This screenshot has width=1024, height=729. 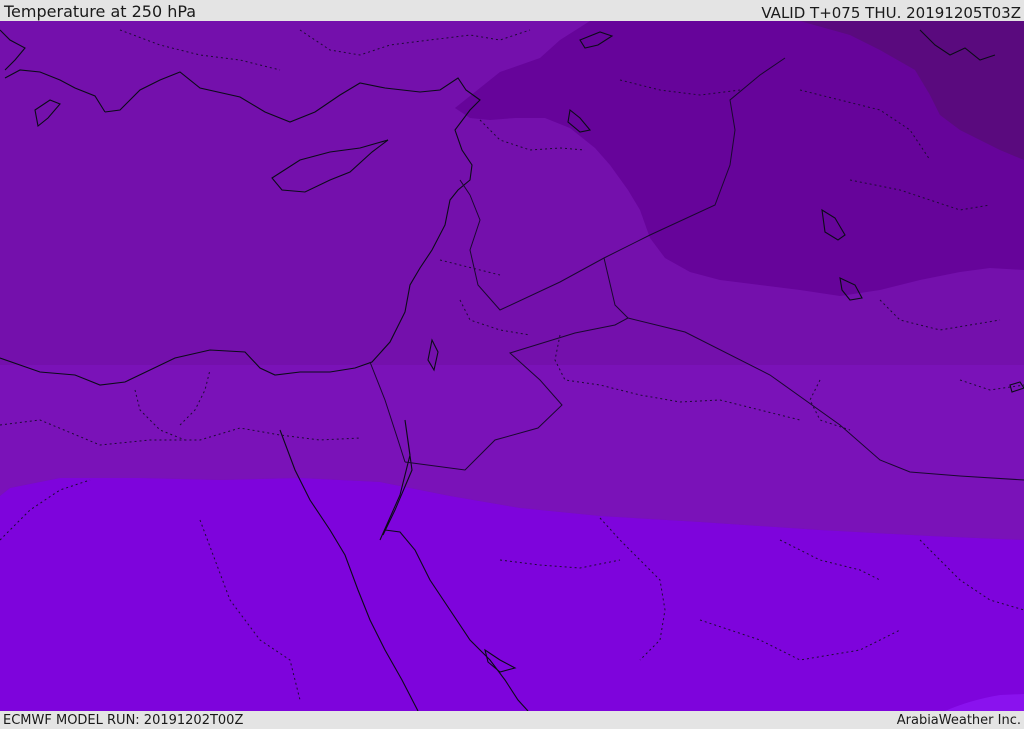 I want to click on credit: ArabiaWeather Inc., so click(x=958, y=720).